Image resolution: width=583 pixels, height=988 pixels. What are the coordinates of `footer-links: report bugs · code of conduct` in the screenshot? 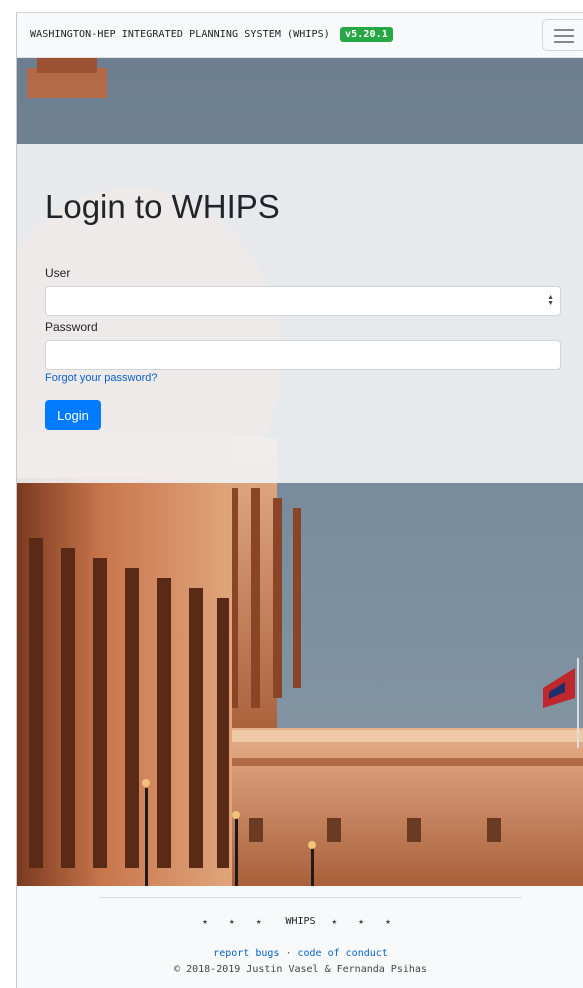 It's located at (300, 953).